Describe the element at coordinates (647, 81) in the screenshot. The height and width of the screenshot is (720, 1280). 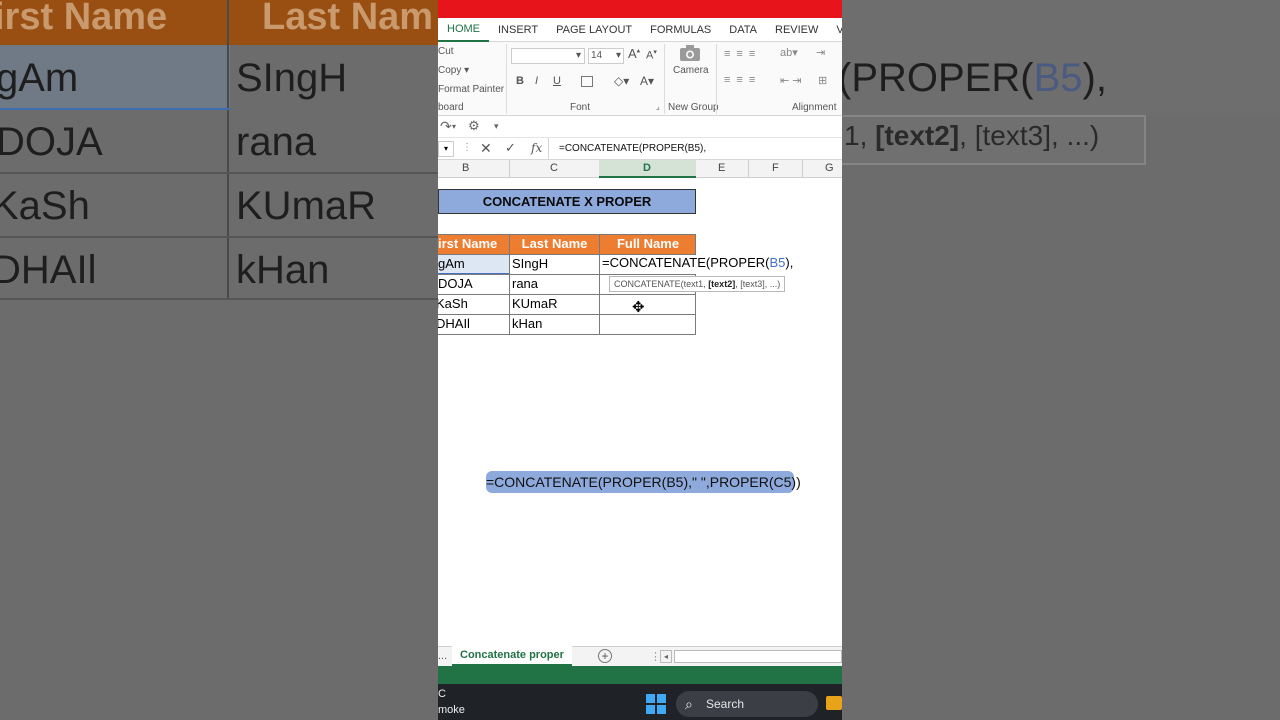
I see `font-color-icon: A▾` at that location.